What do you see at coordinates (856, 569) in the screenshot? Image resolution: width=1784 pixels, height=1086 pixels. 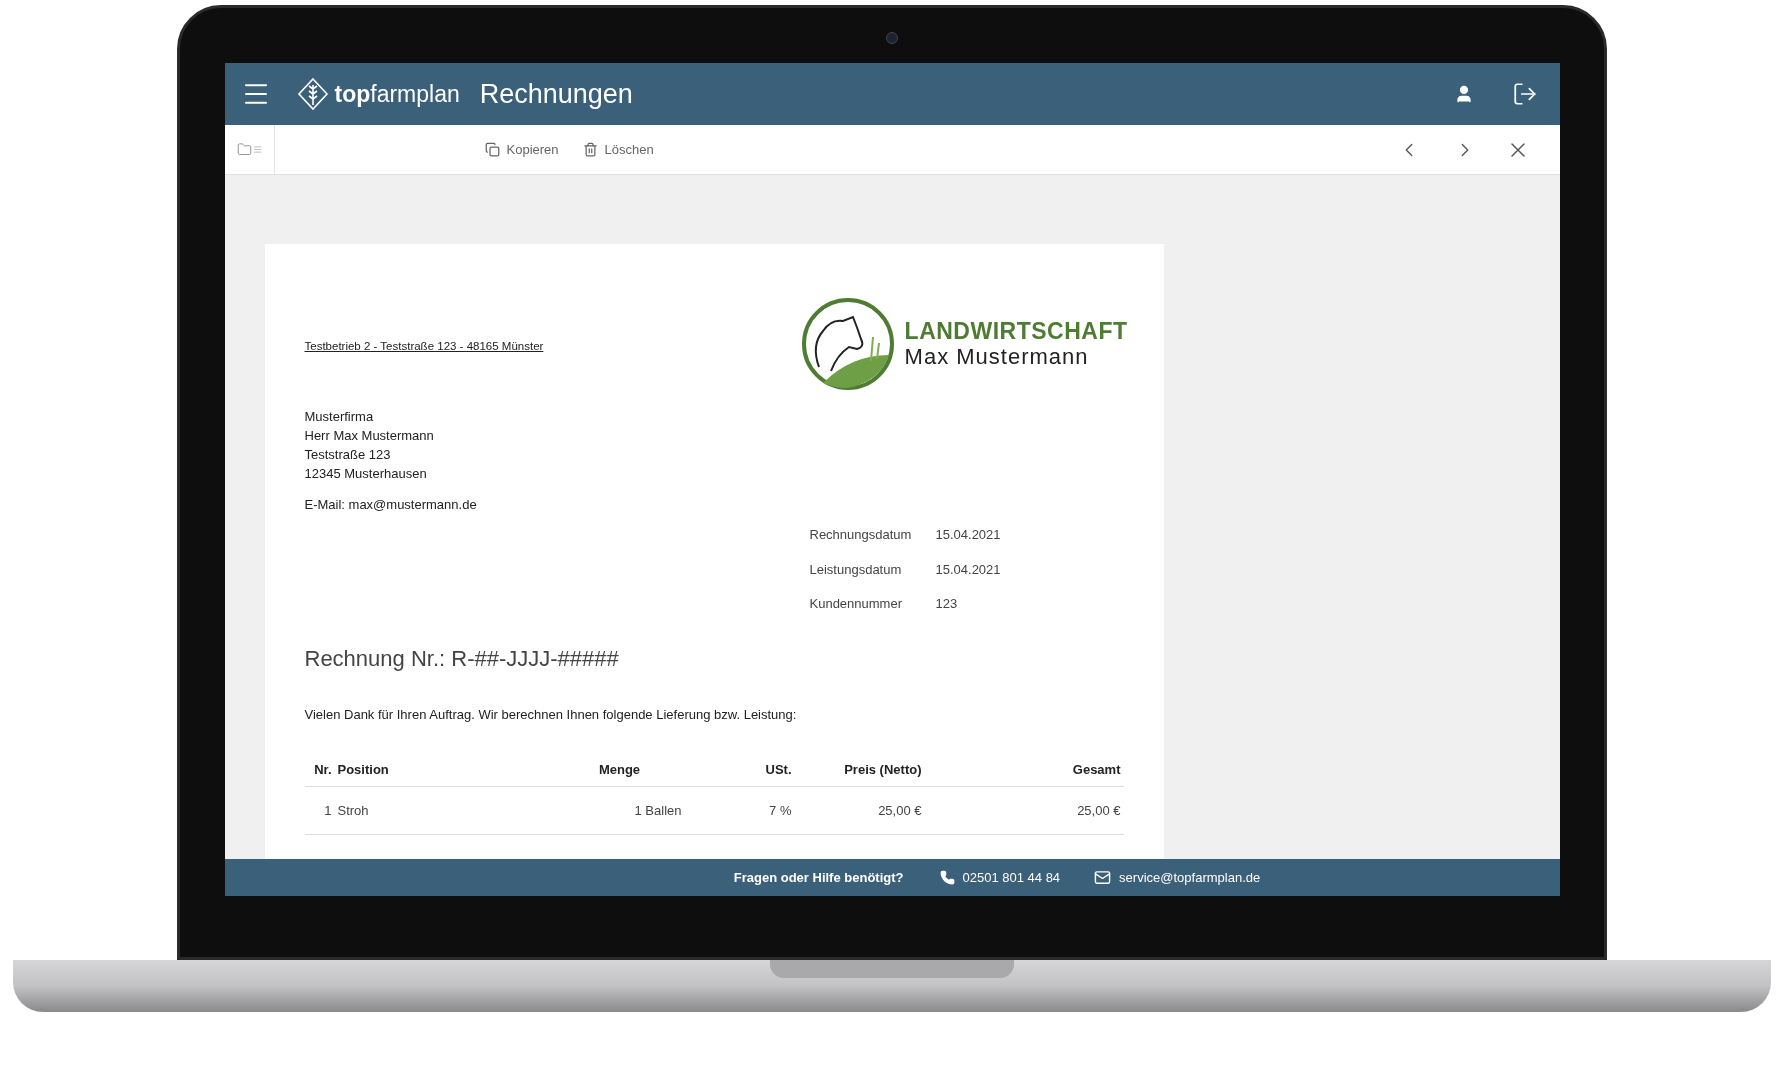 I see `meta-label: Leistungsdatum` at bounding box center [856, 569].